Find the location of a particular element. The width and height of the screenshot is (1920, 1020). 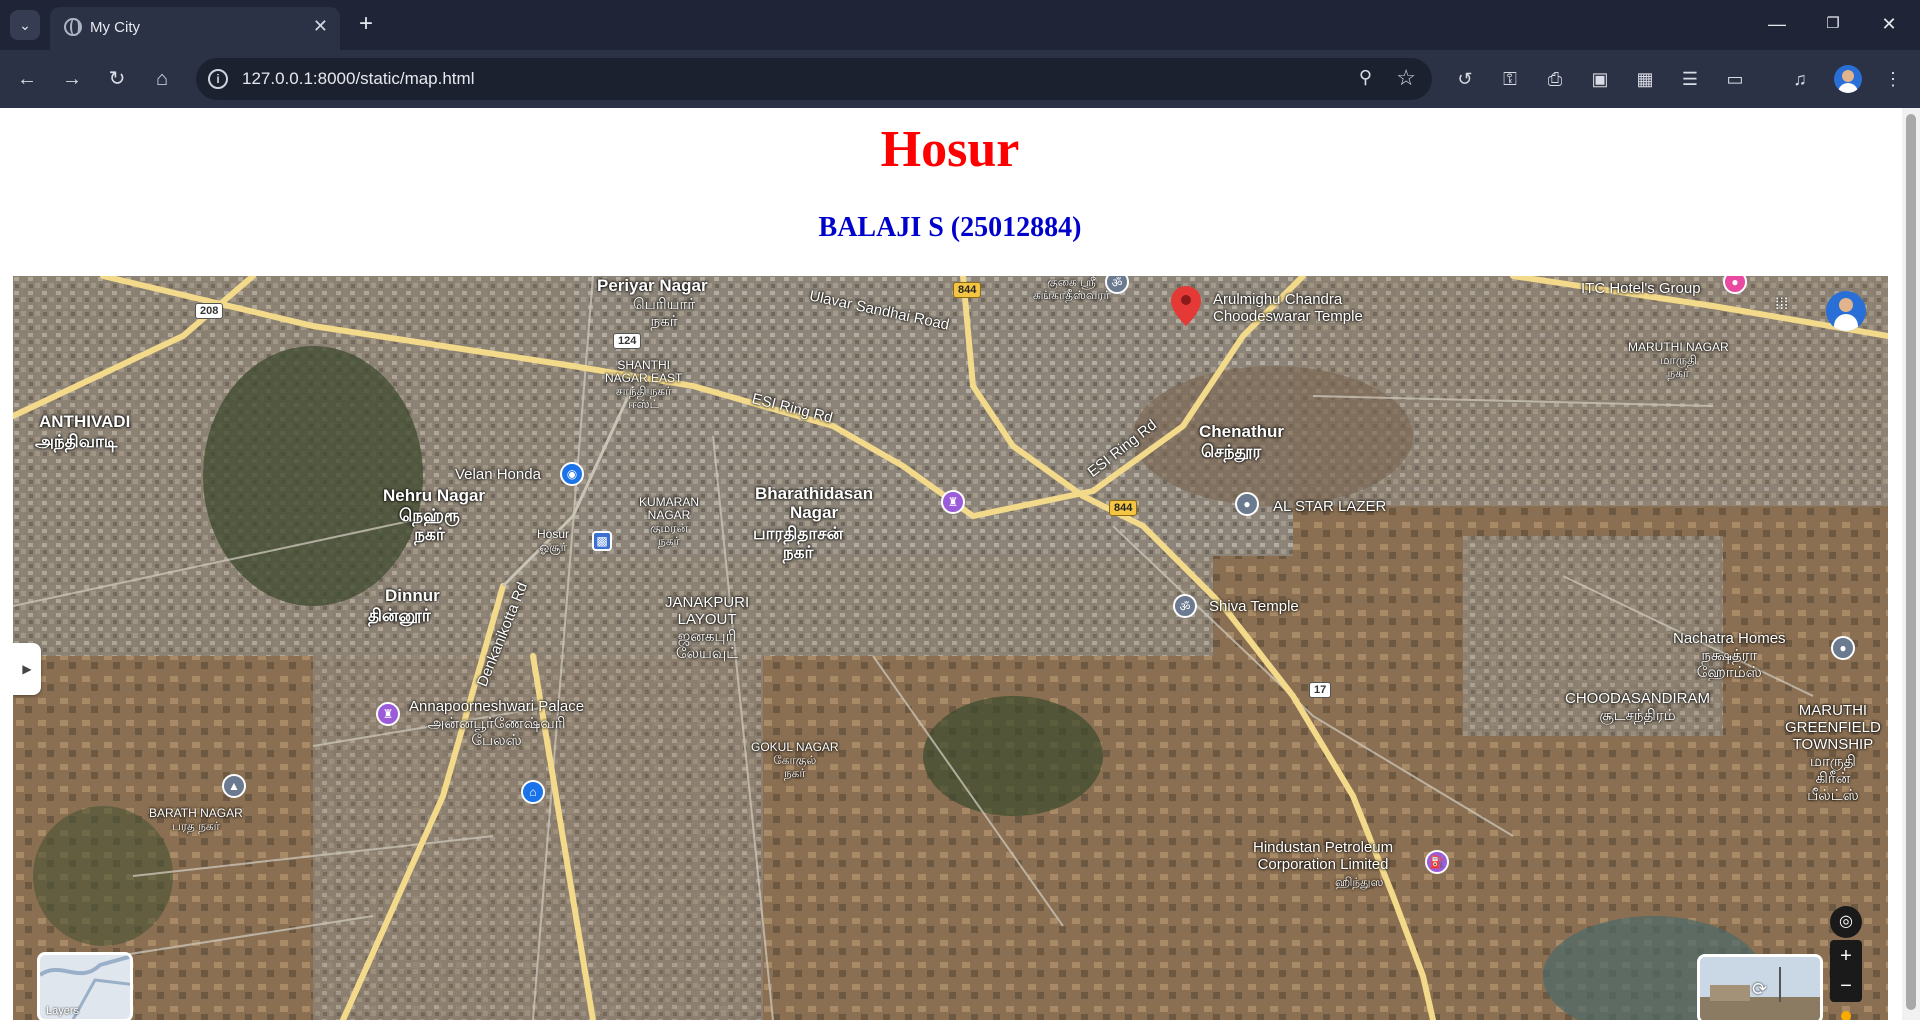

zoom-icon: ⚲ is located at coordinates (1365, 77).